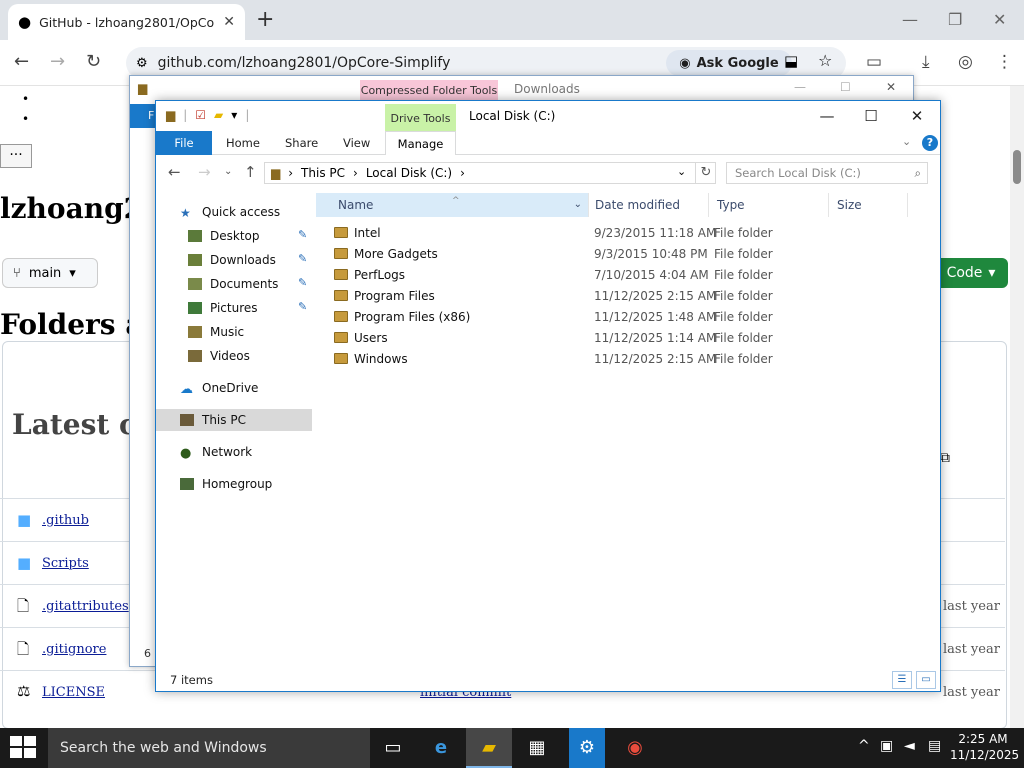 Image resolution: width=1024 pixels, height=768 pixels. I want to click on code-button: Code ▾, so click(971, 273).